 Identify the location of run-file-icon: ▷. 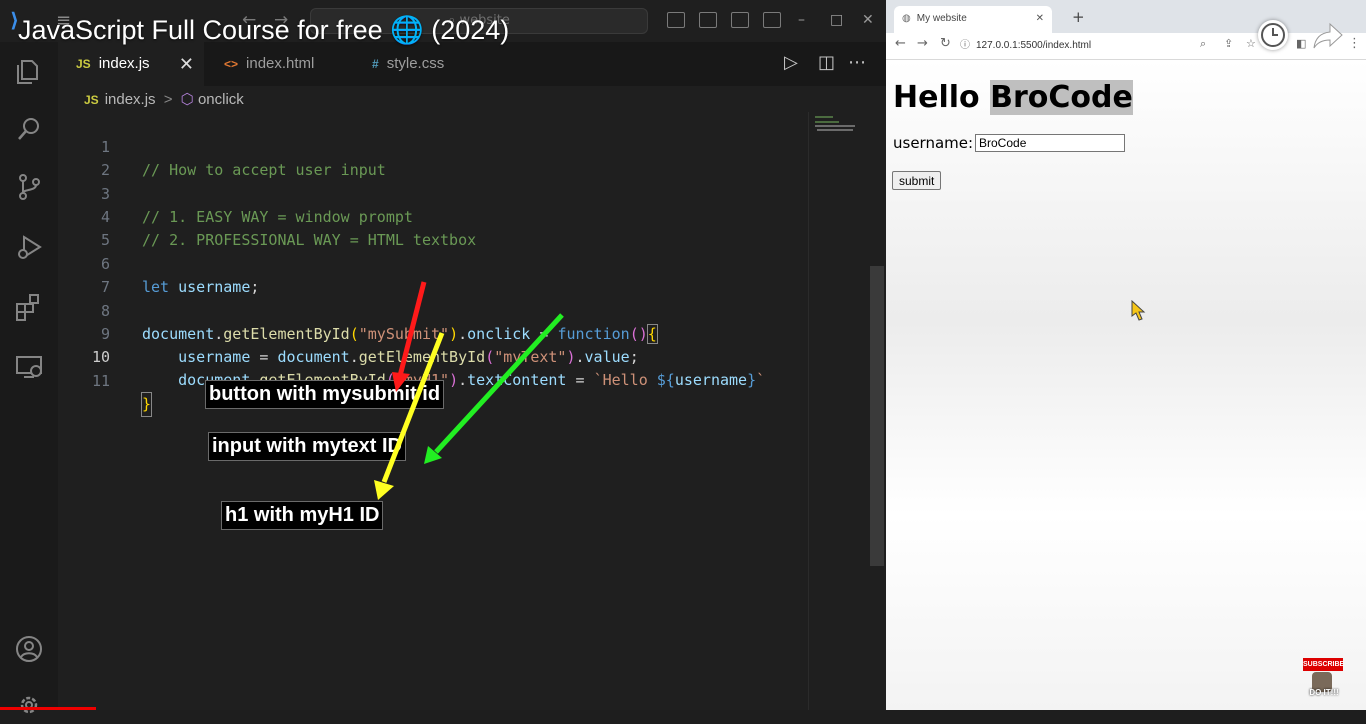
(791, 62).